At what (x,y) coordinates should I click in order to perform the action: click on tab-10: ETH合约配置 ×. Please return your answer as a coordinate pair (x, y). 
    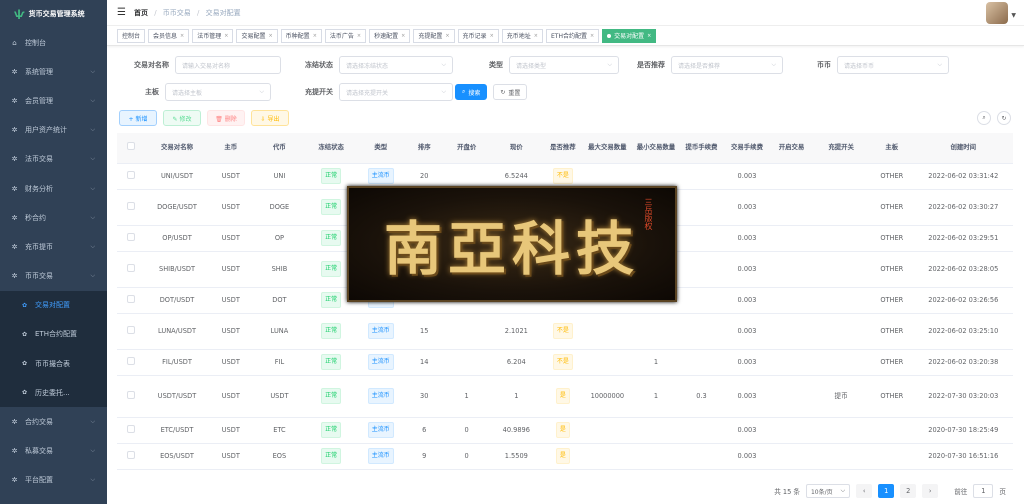
    Looking at the image, I should click on (572, 35).